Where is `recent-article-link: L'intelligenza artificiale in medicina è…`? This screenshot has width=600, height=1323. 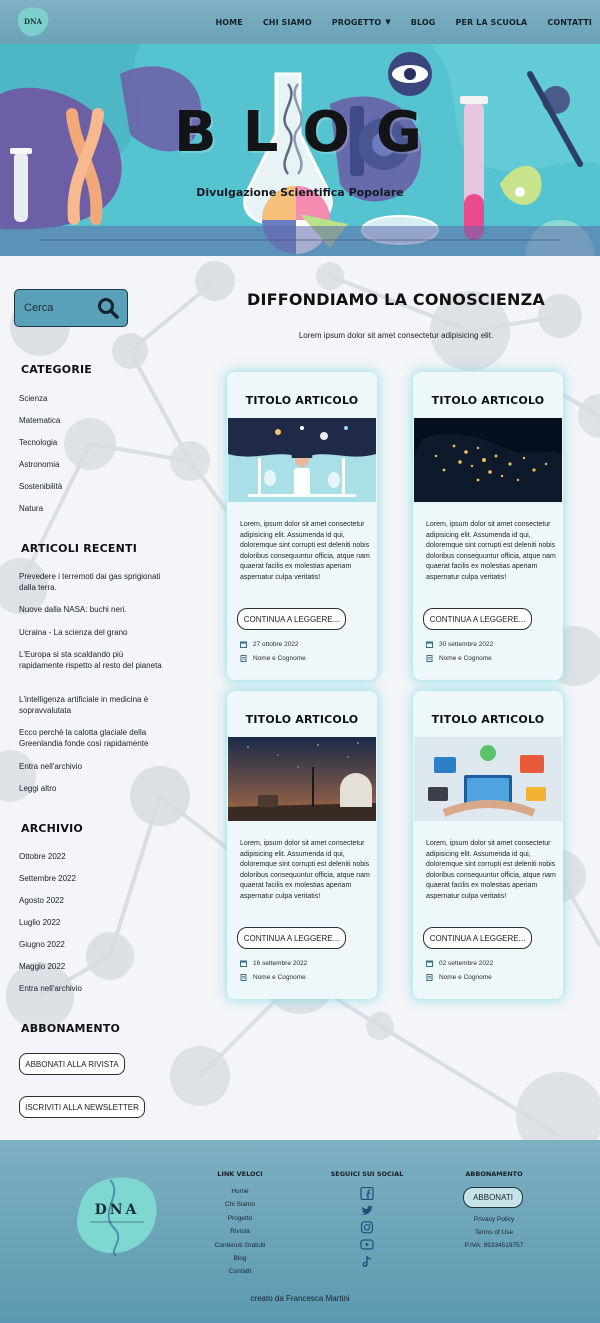
recent-article-link: L'intelligenza artificiale in medicina è… is located at coordinates (94, 705).